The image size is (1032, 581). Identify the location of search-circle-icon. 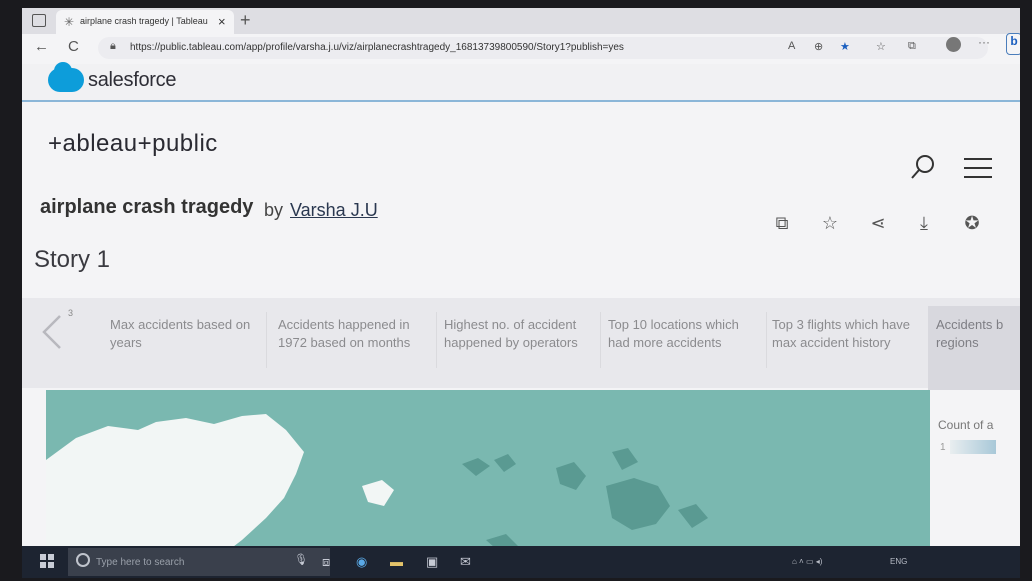
(83, 560).